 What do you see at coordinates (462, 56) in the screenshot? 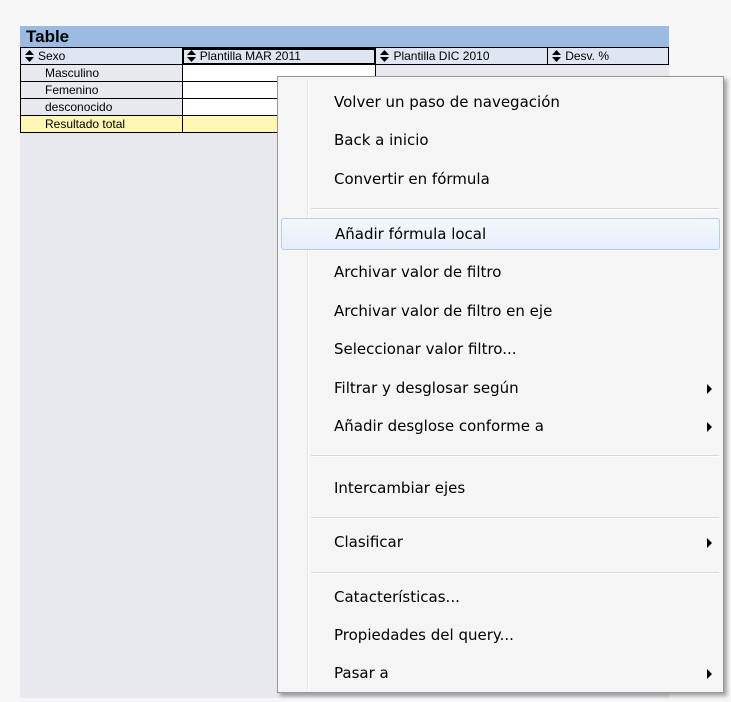
I see `header-plantilla-dic-2010: Plantilla DIC 2010` at bounding box center [462, 56].